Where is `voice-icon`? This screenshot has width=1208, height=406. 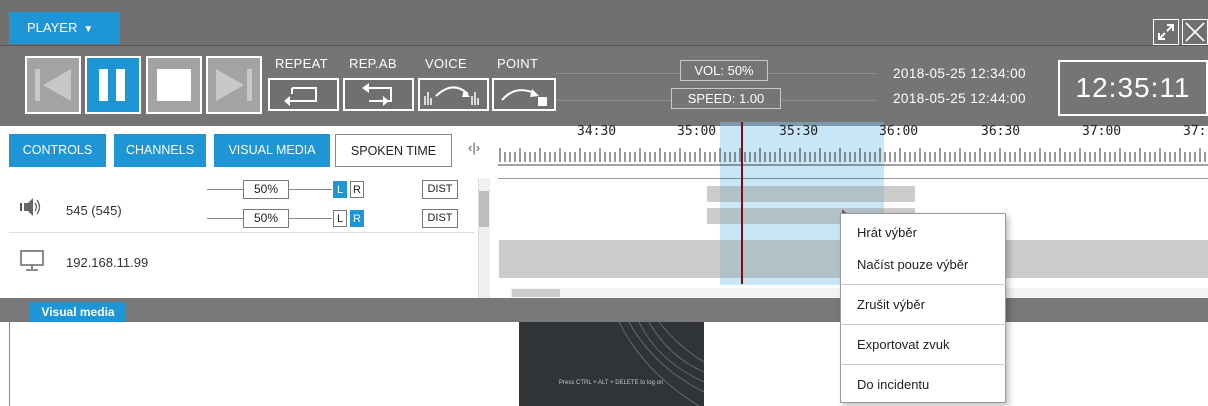 voice-icon is located at coordinates (451, 95).